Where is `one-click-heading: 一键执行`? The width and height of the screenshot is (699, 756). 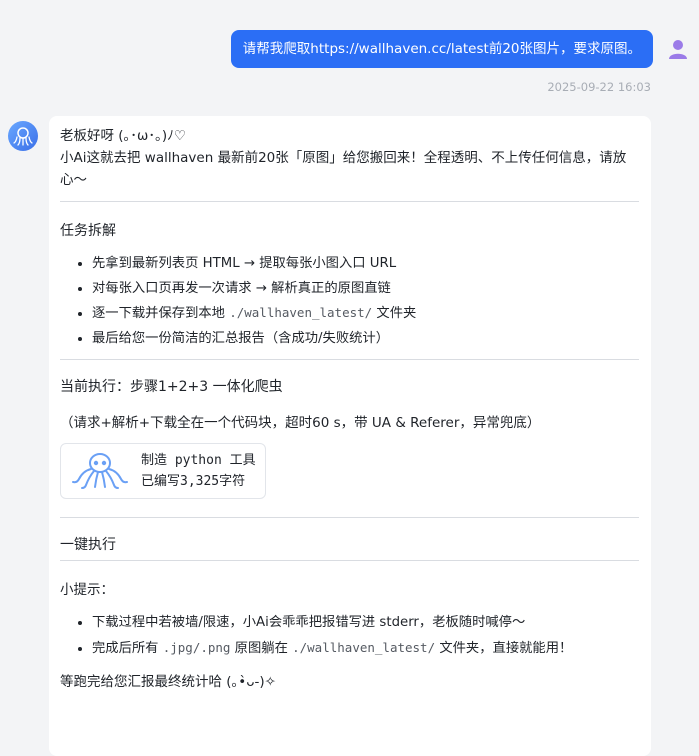 one-click-heading: 一键执行 is located at coordinates (88, 545).